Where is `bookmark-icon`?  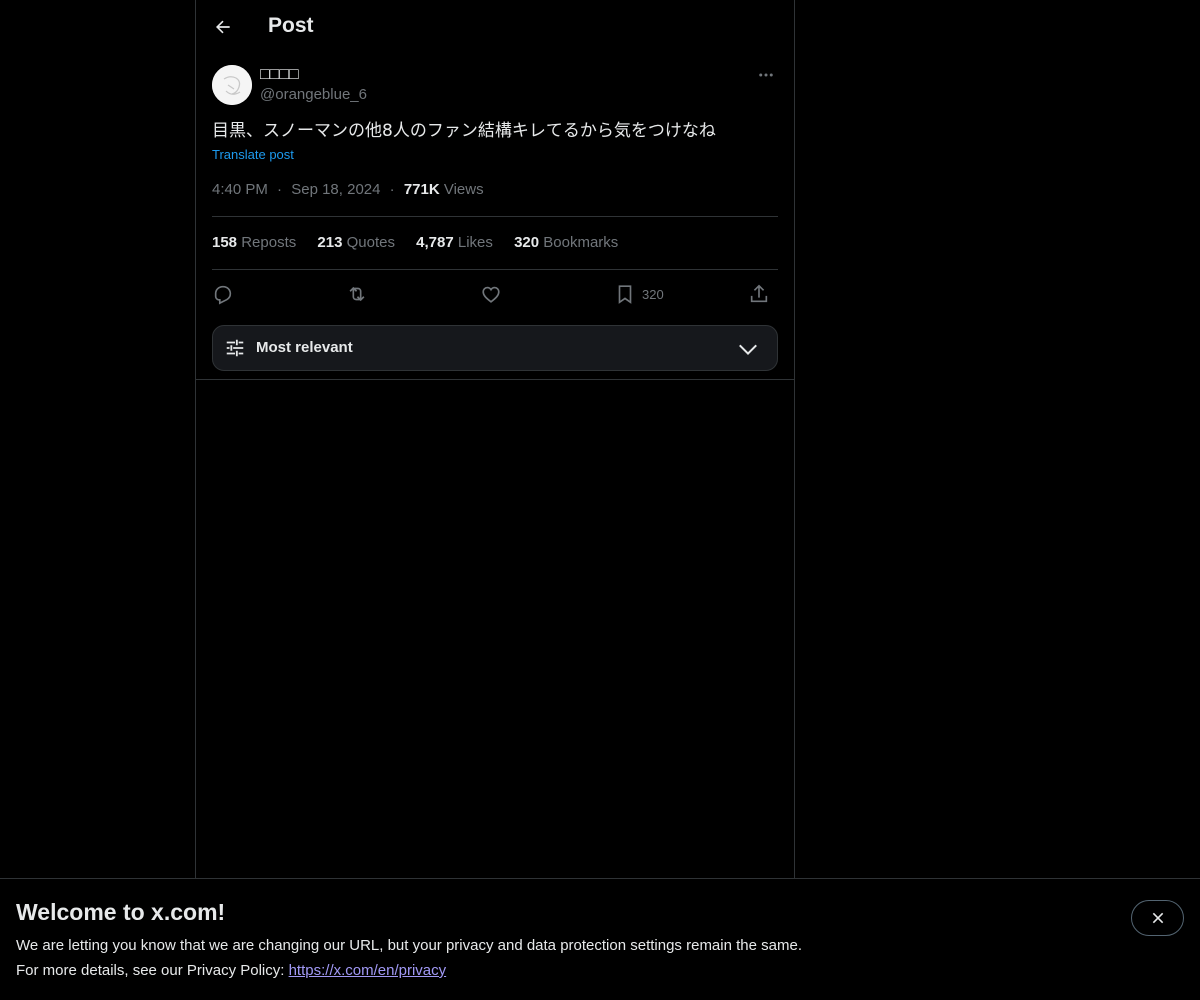 bookmark-icon is located at coordinates (625, 294).